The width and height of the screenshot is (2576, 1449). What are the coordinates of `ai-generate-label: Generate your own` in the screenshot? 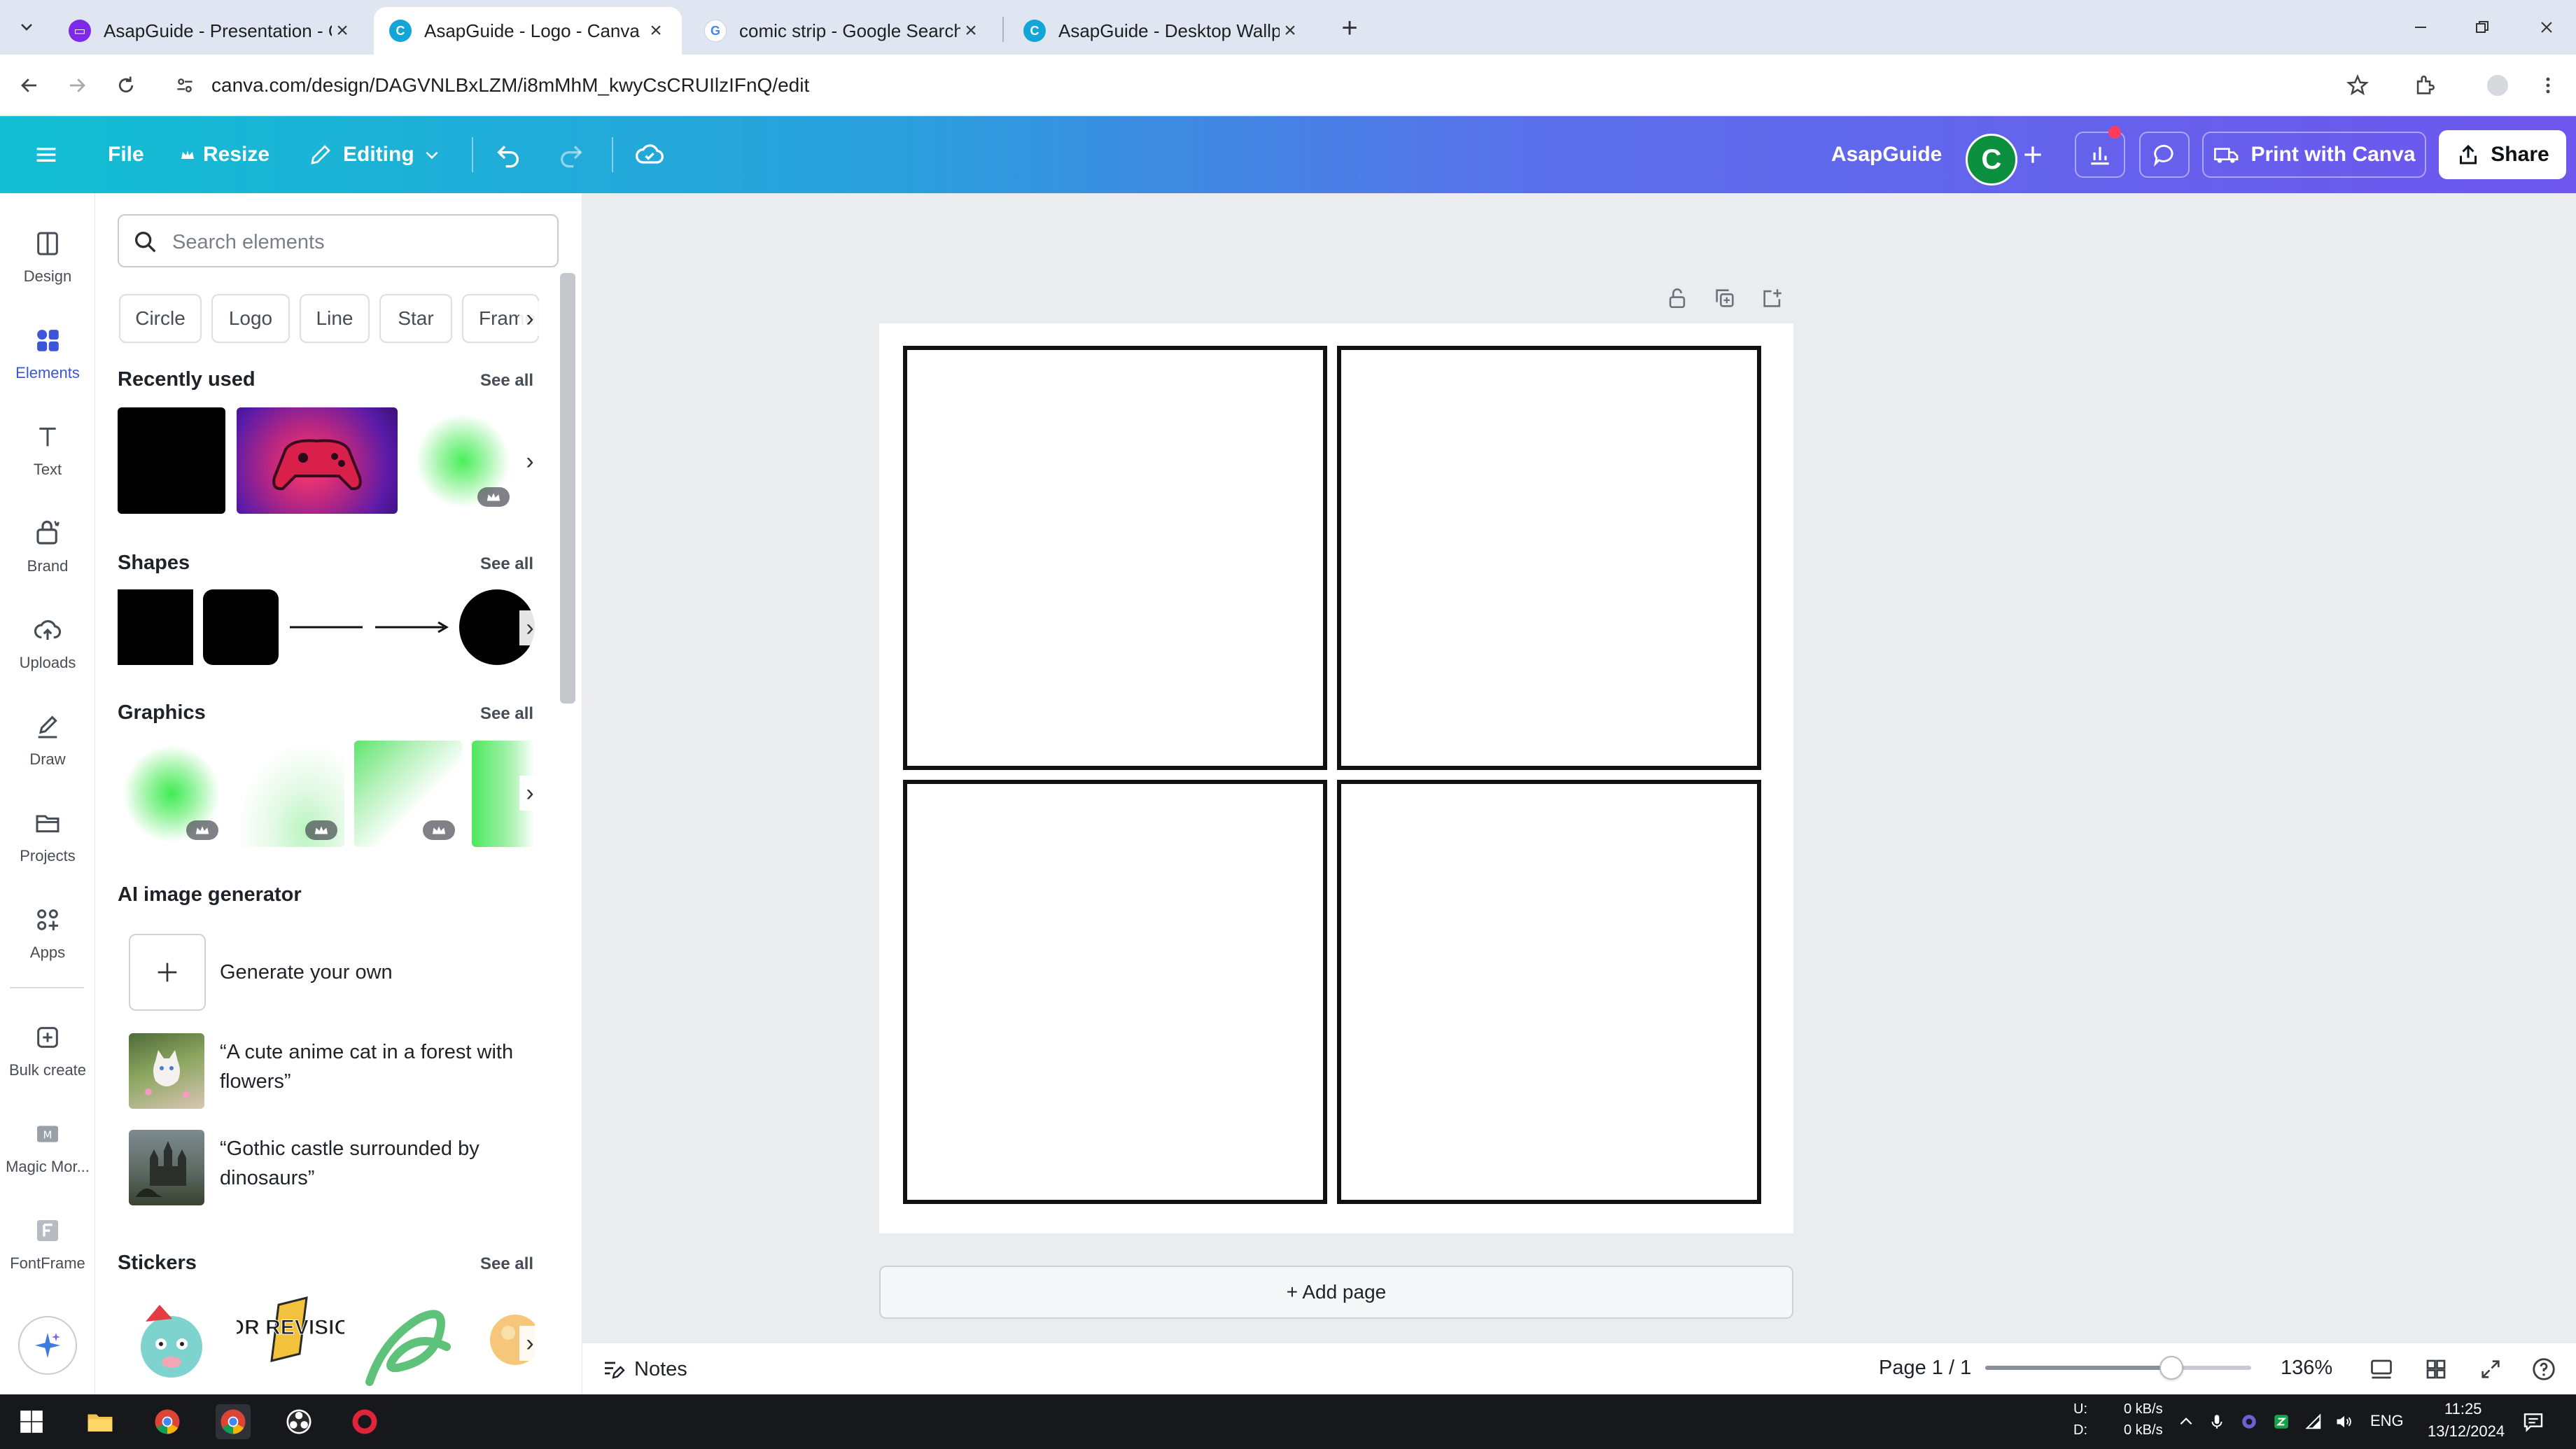 It's located at (306, 972).